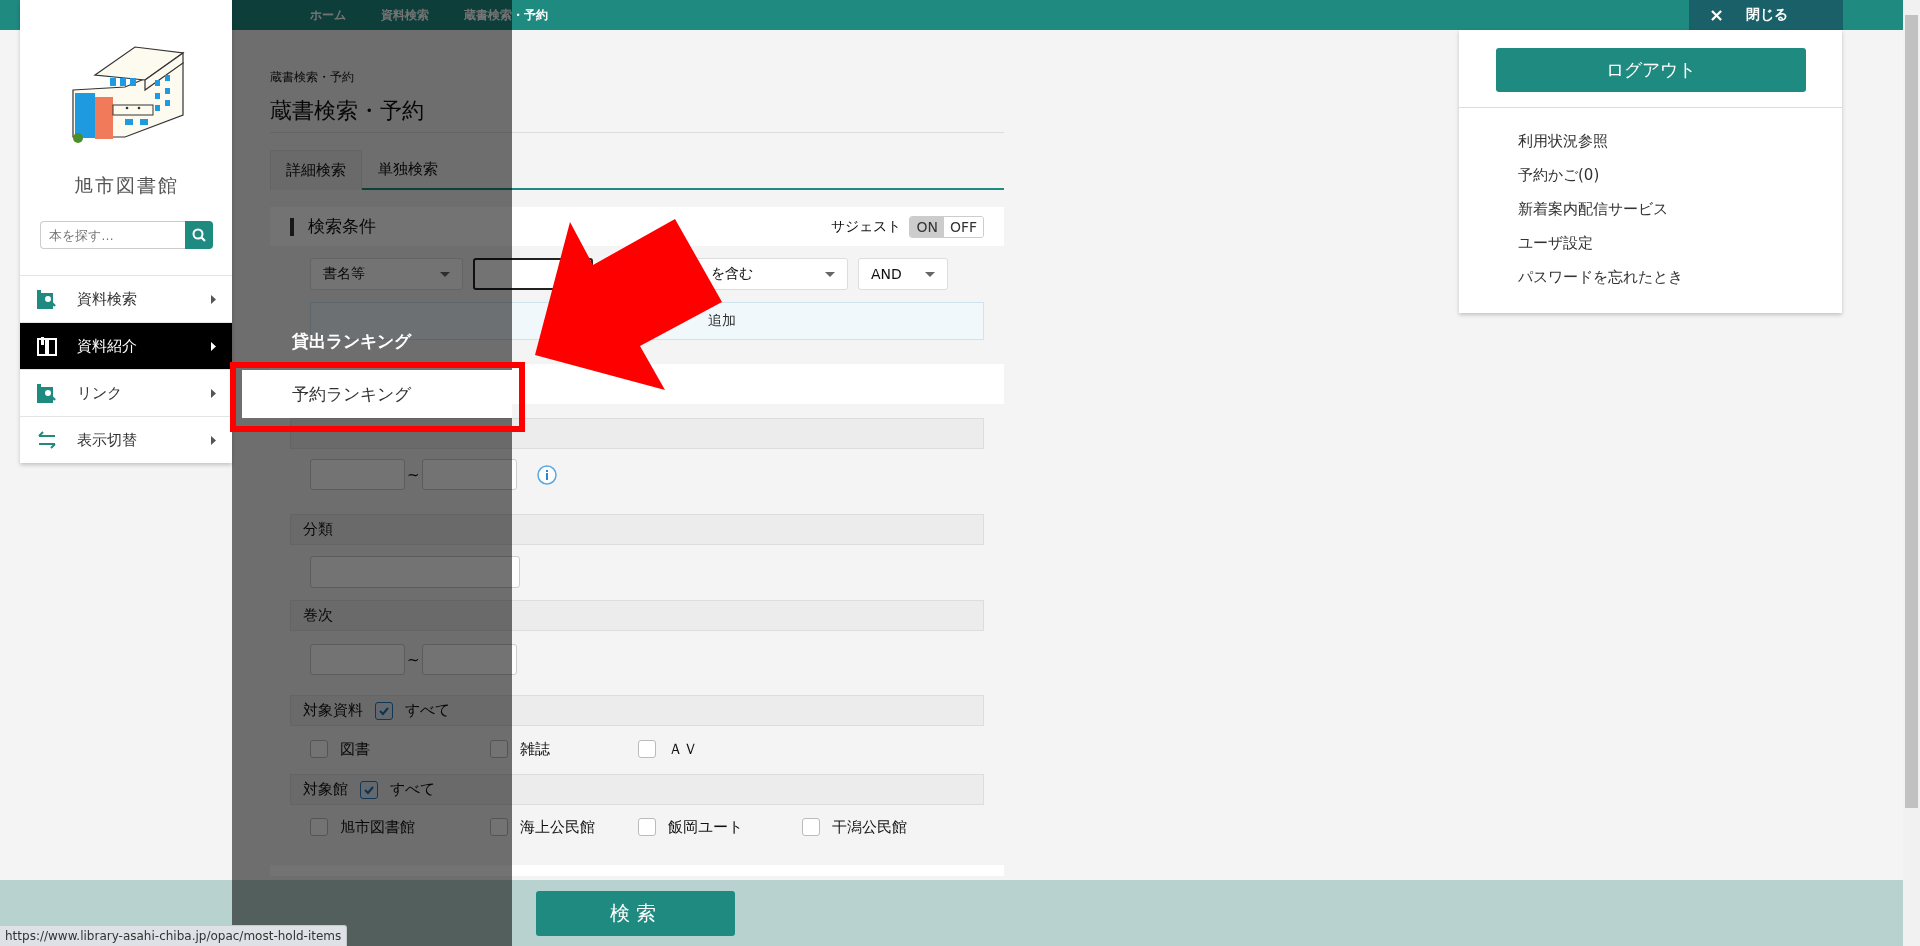 The image size is (1920, 946). What do you see at coordinates (869, 827) in the screenshot?
I see `checkbox-label: 干潟公民館` at bounding box center [869, 827].